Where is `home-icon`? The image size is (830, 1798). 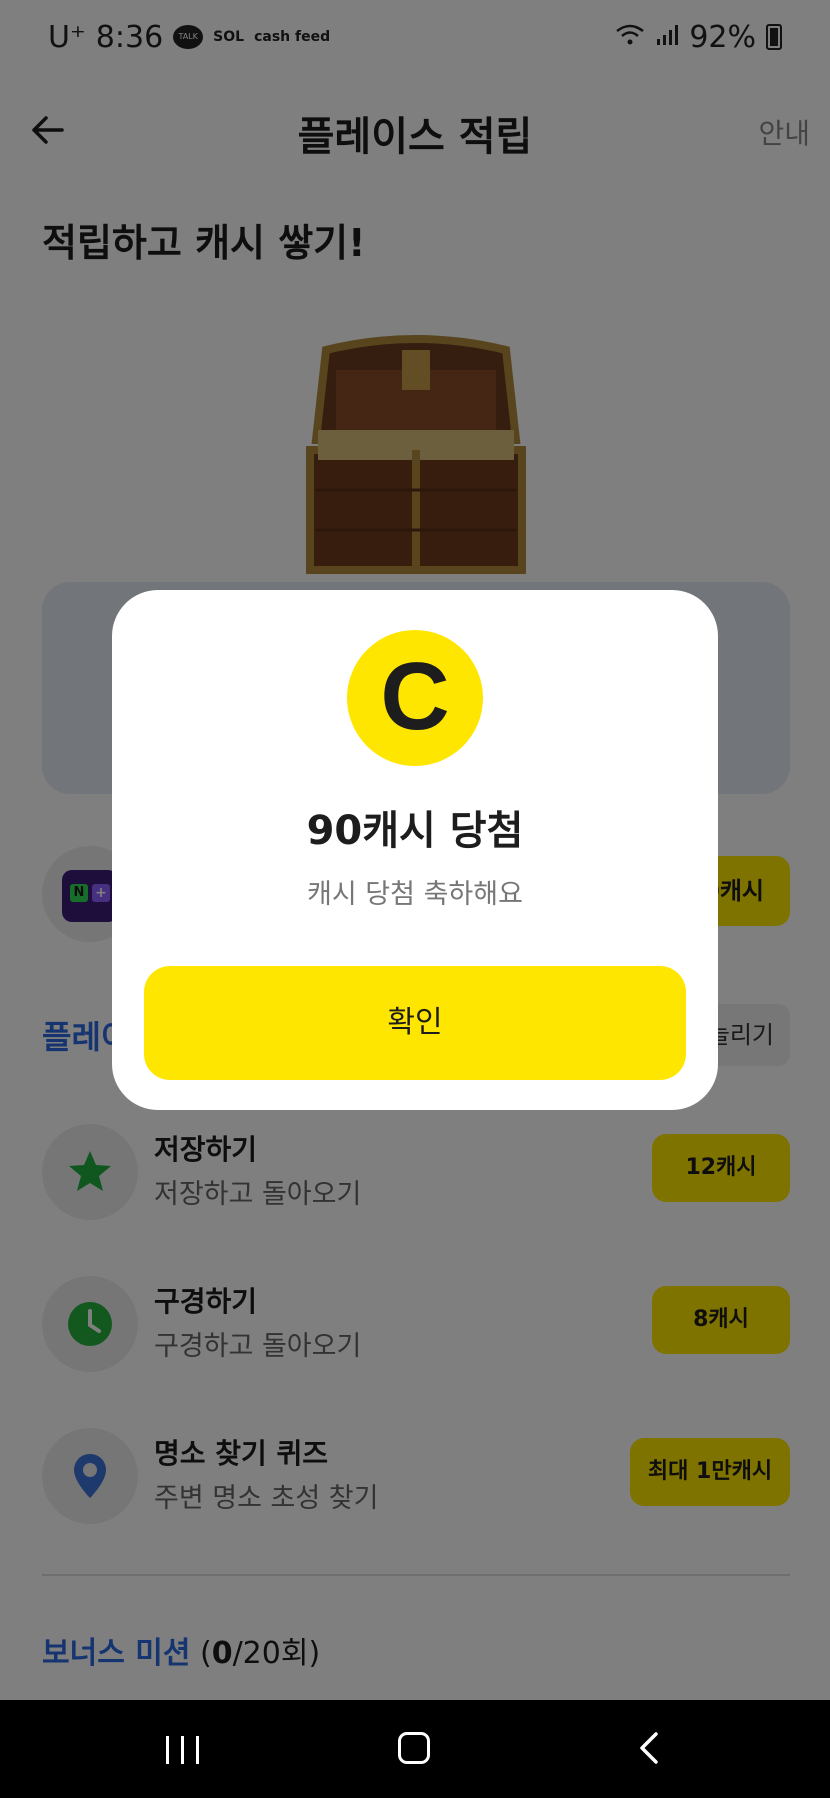
home-icon is located at coordinates (414, 1748).